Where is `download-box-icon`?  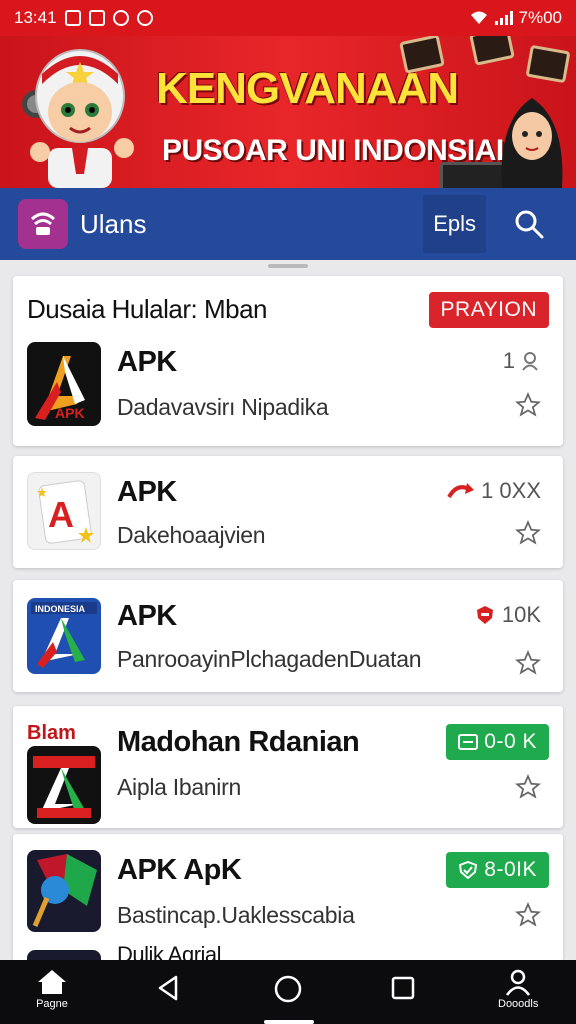
download-box-icon is located at coordinates (468, 742).